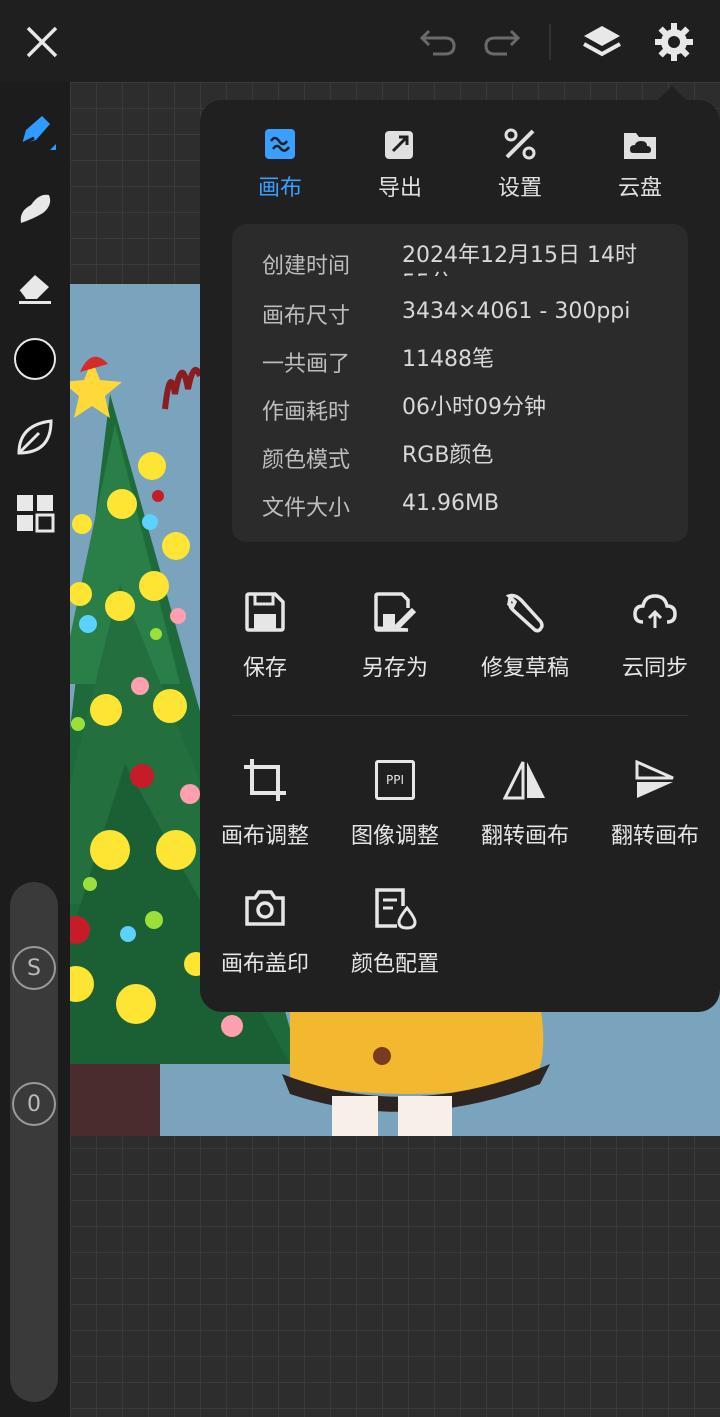  I want to click on color-config-icon, so click(395, 908).